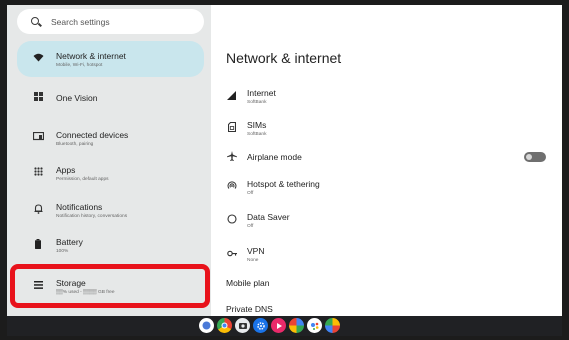 The height and width of the screenshot is (340, 569). Describe the element at coordinates (284, 58) in the screenshot. I see `page-title: Network & internet` at that location.